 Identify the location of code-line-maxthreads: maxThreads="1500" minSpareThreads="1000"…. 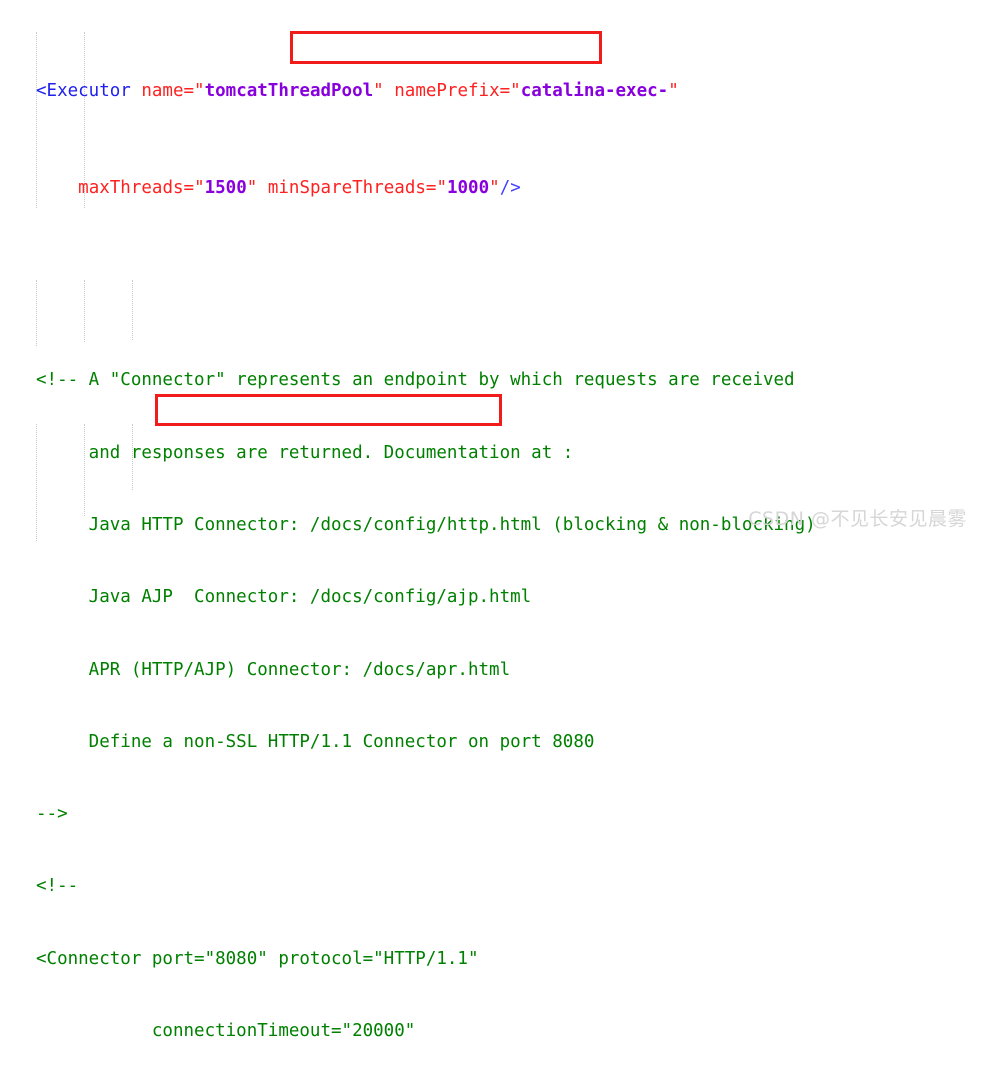
(508, 188).